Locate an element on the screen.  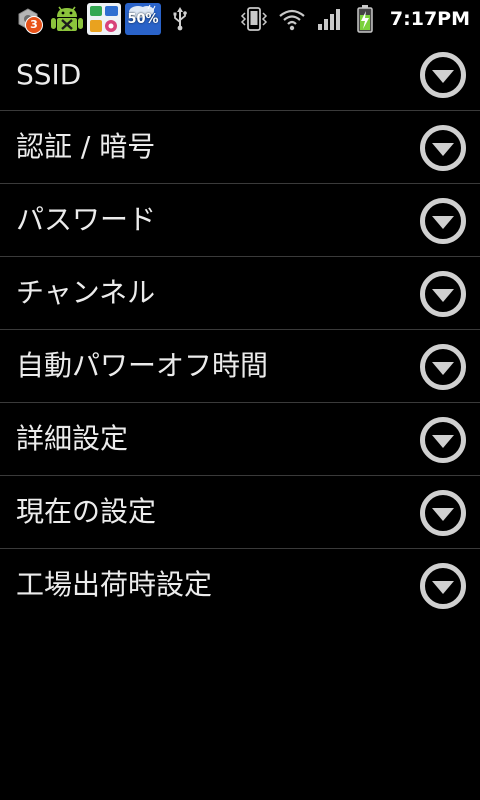
list-item-label: 詳細設定 is located at coordinates (72, 438).